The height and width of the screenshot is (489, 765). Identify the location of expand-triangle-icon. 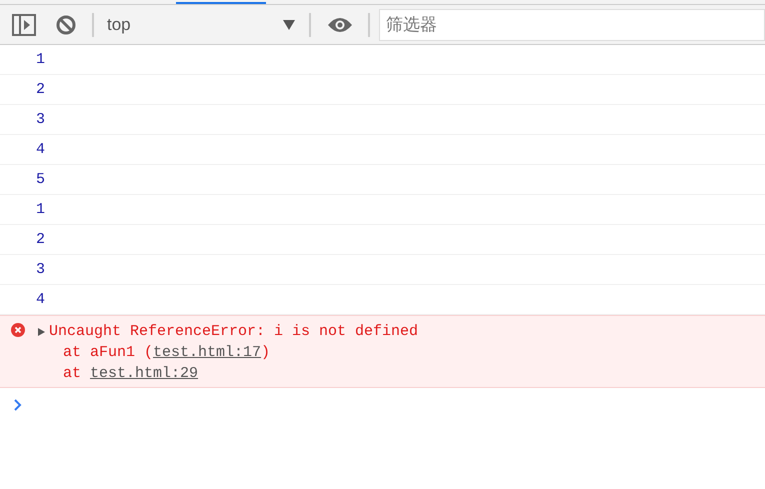
(41, 332).